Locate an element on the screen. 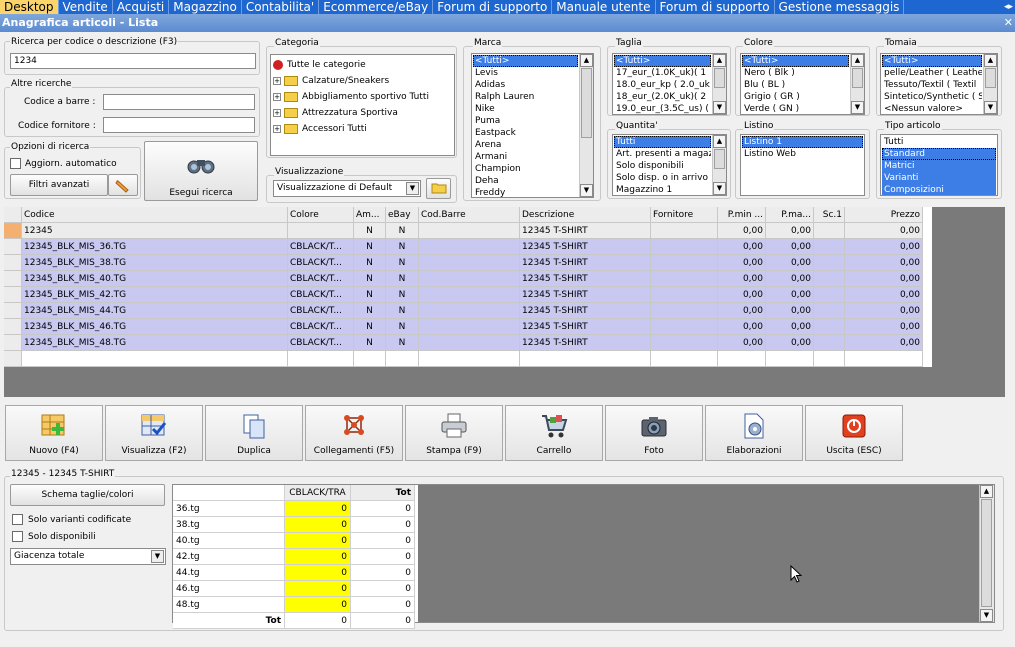 The image size is (1015, 647). upper-option: <Tutti> is located at coordinates (932, 61).